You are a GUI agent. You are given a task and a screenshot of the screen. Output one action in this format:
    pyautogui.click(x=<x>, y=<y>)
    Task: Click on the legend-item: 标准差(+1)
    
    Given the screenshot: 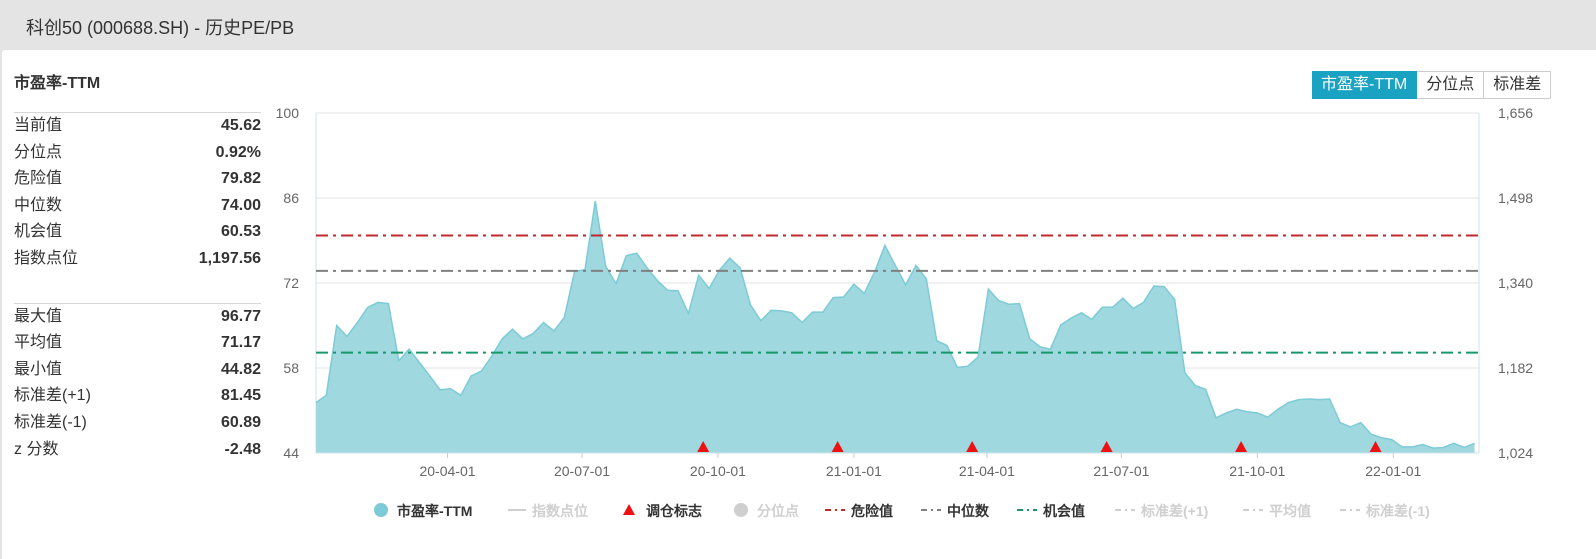 What is the action you would take?
    pyautogui.click(x=1161, y=511)
    